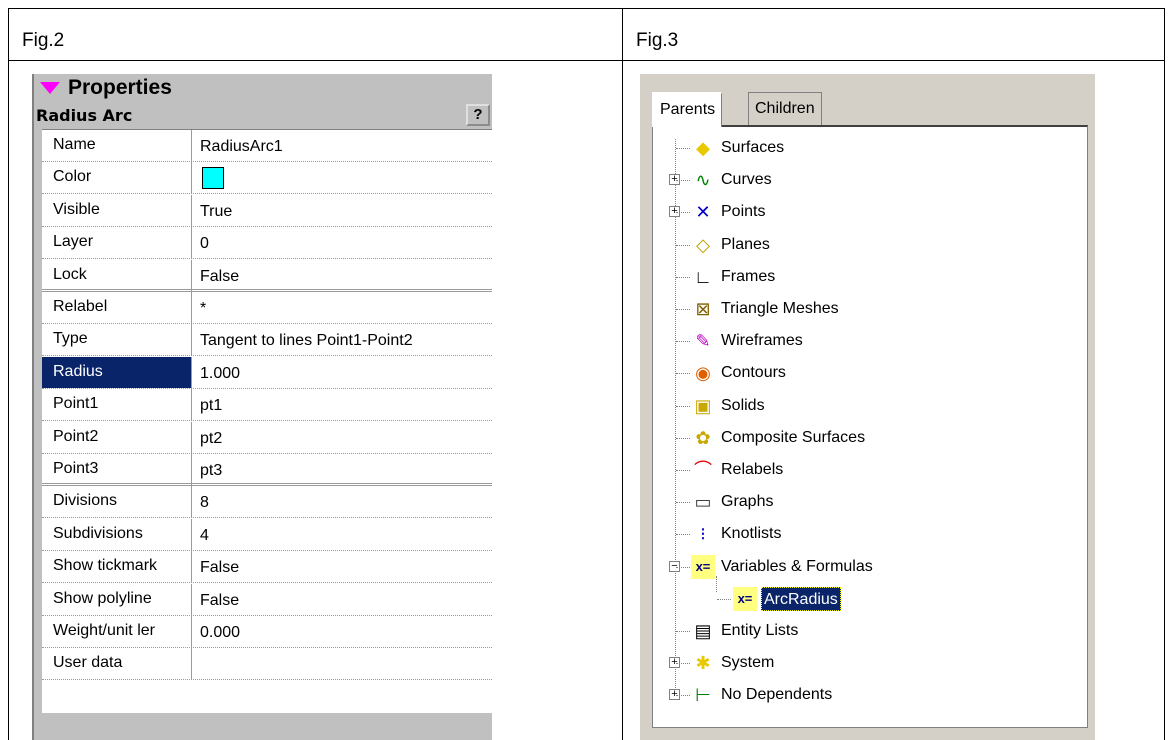  What do you see at coordinates (703, 148) in the screenshot?
I see `surfaces-icon: ◆` at bounding box center [703, 148].